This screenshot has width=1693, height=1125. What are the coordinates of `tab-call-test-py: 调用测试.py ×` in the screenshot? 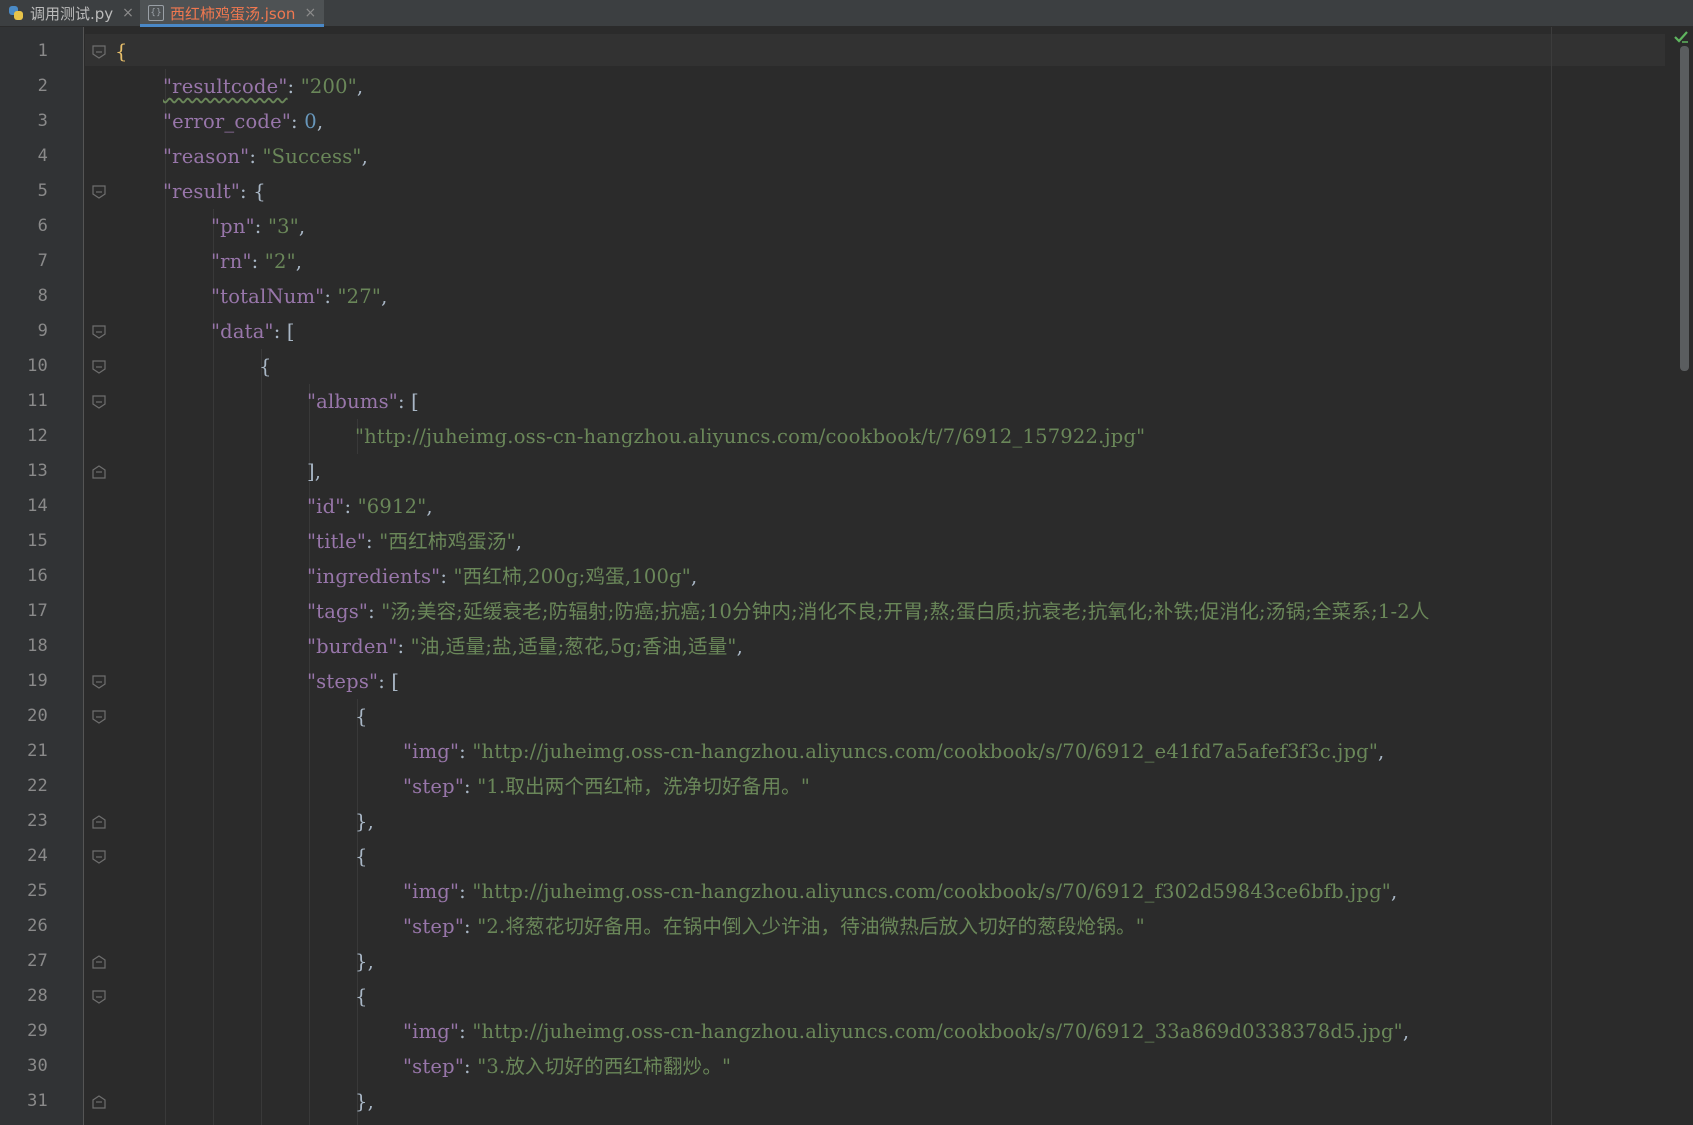 It's located at (68, 13).